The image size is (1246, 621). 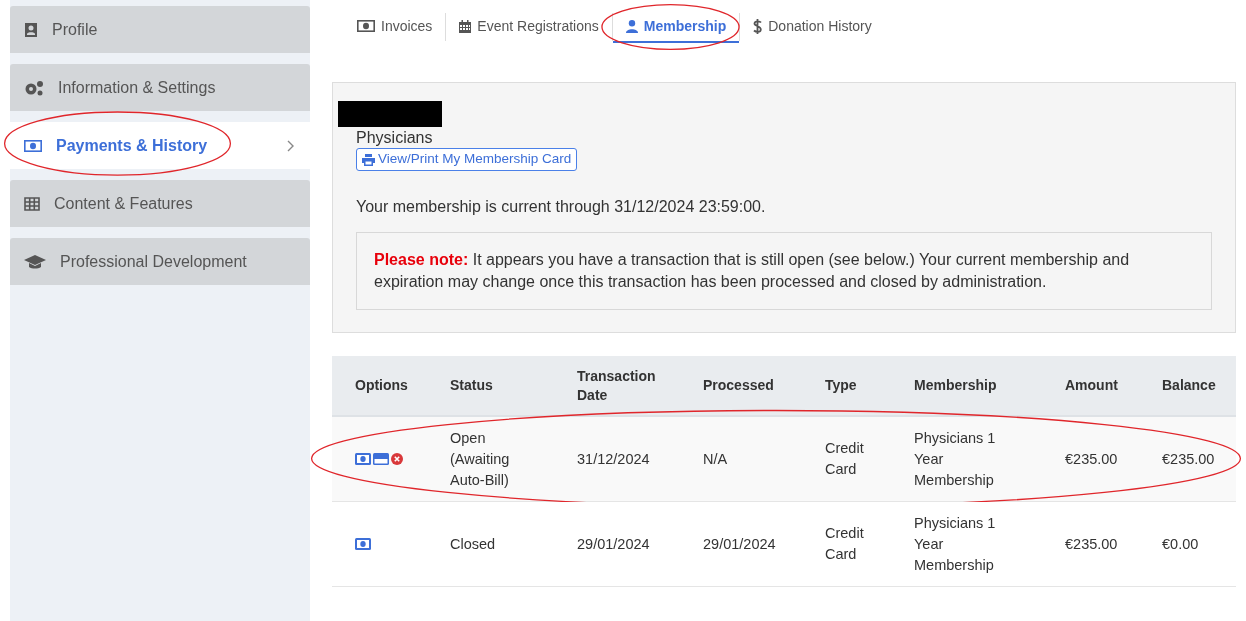 What do you see at coordinates (381, 459) in the screenshot?
I see `credit-card-icon` at bounding box center [381, 459].